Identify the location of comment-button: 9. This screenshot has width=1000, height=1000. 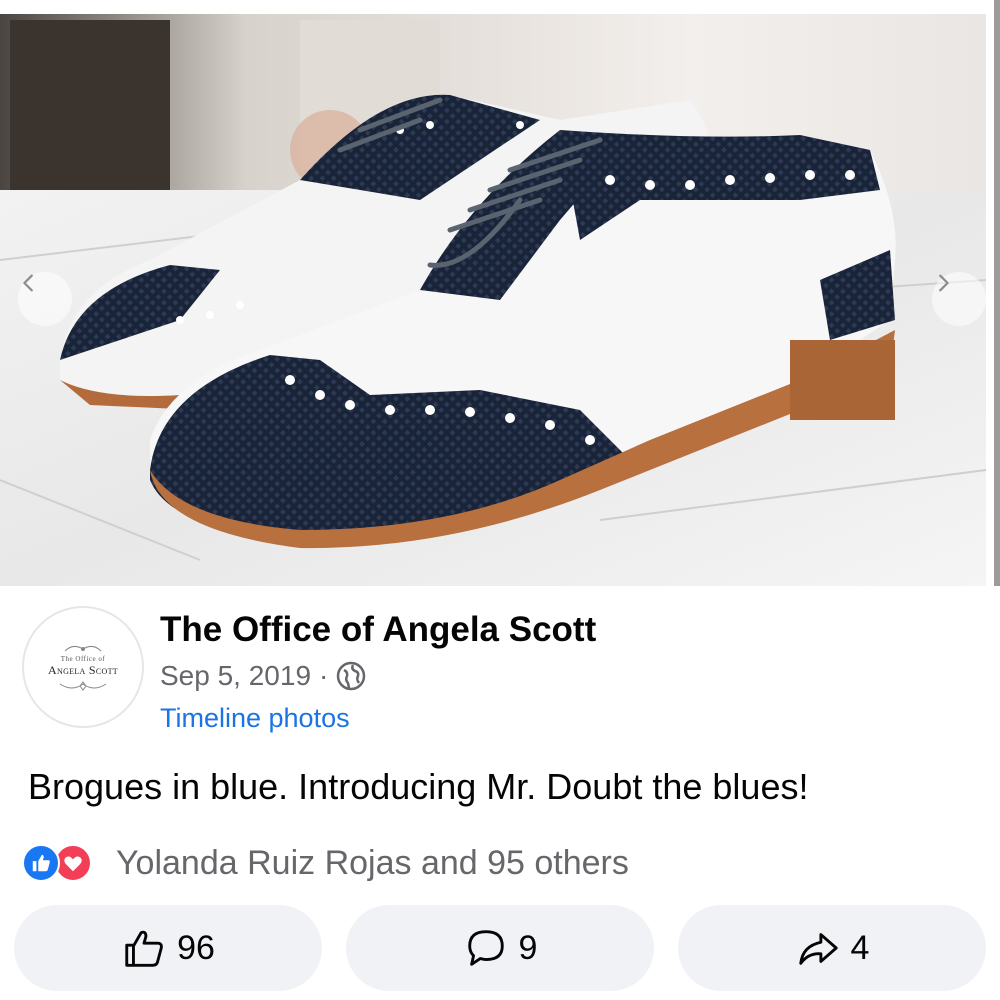
(500, 948).